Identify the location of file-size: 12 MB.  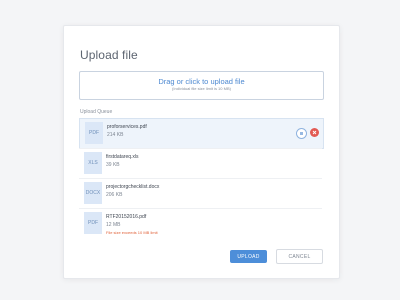
(113, 225).